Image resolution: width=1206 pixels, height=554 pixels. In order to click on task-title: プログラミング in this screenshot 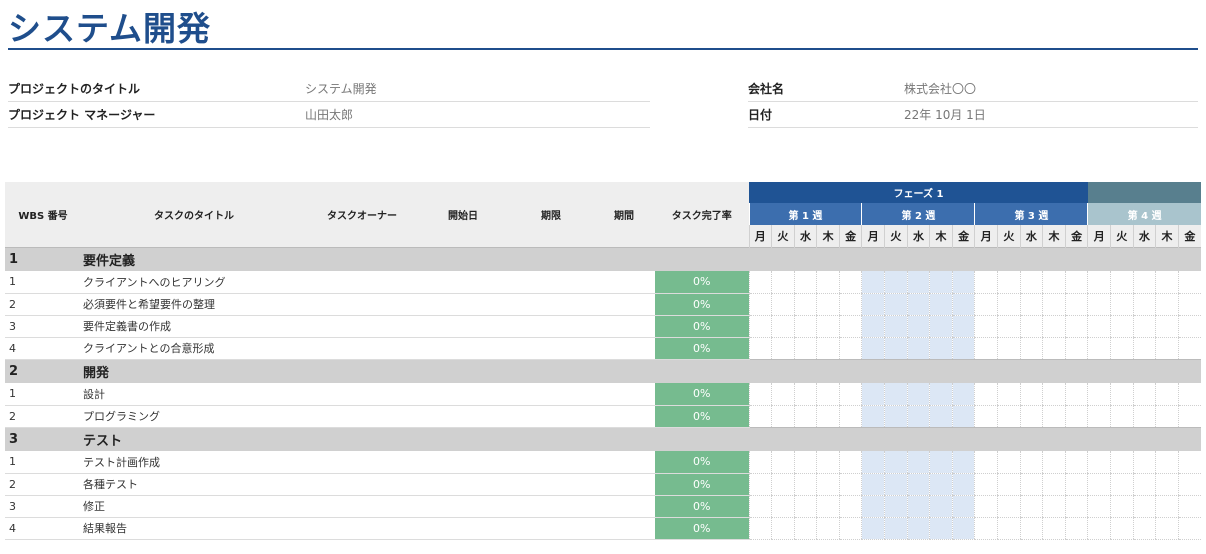, I will do `click(194, 416)`.